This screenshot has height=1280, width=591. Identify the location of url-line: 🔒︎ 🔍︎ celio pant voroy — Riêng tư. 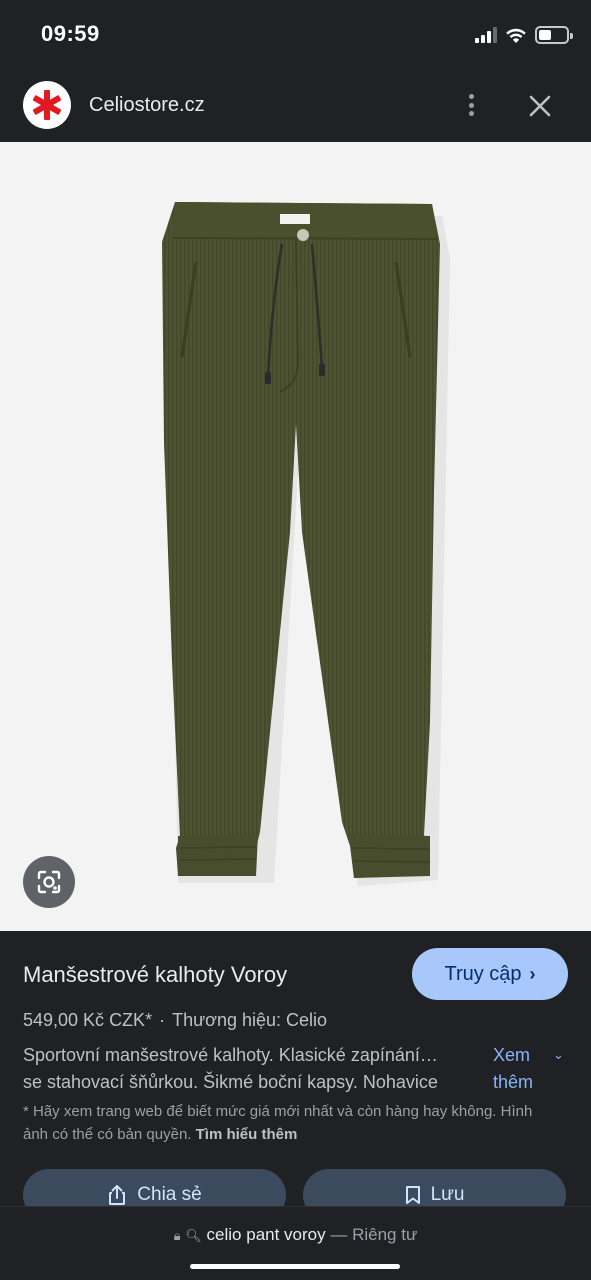
(295, 1235).